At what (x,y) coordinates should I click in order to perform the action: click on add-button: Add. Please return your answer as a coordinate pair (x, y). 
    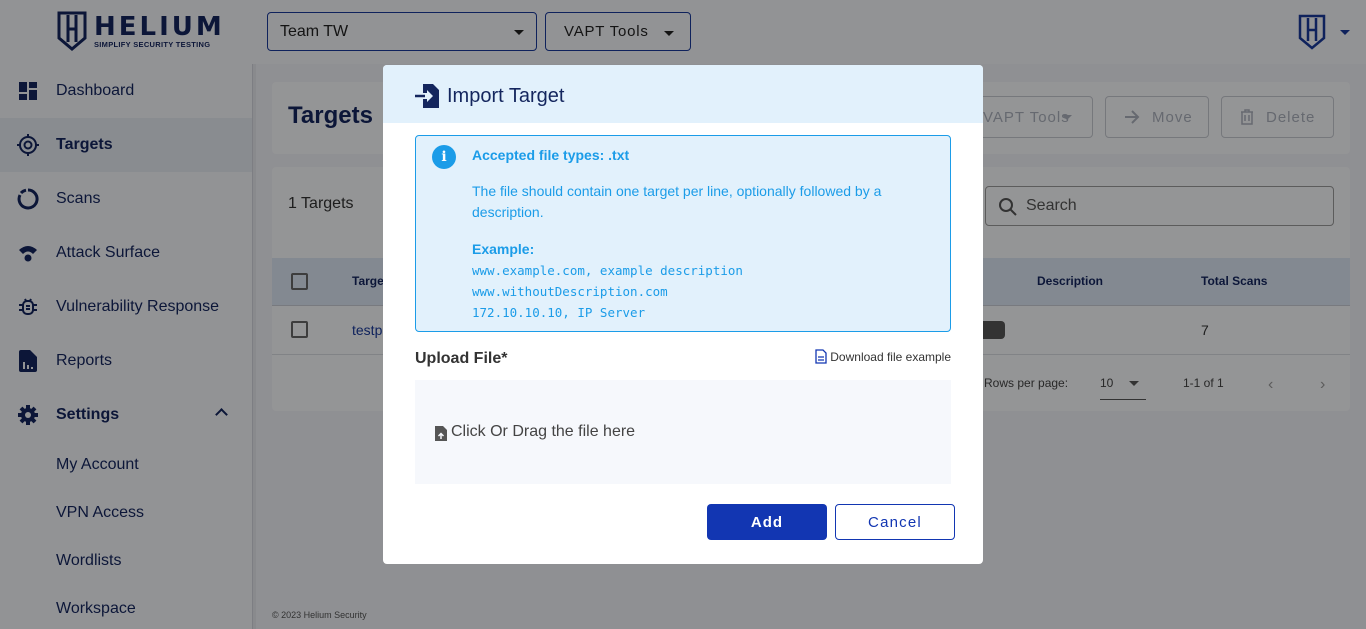
    Looking at the image, I should click on (767, 522).